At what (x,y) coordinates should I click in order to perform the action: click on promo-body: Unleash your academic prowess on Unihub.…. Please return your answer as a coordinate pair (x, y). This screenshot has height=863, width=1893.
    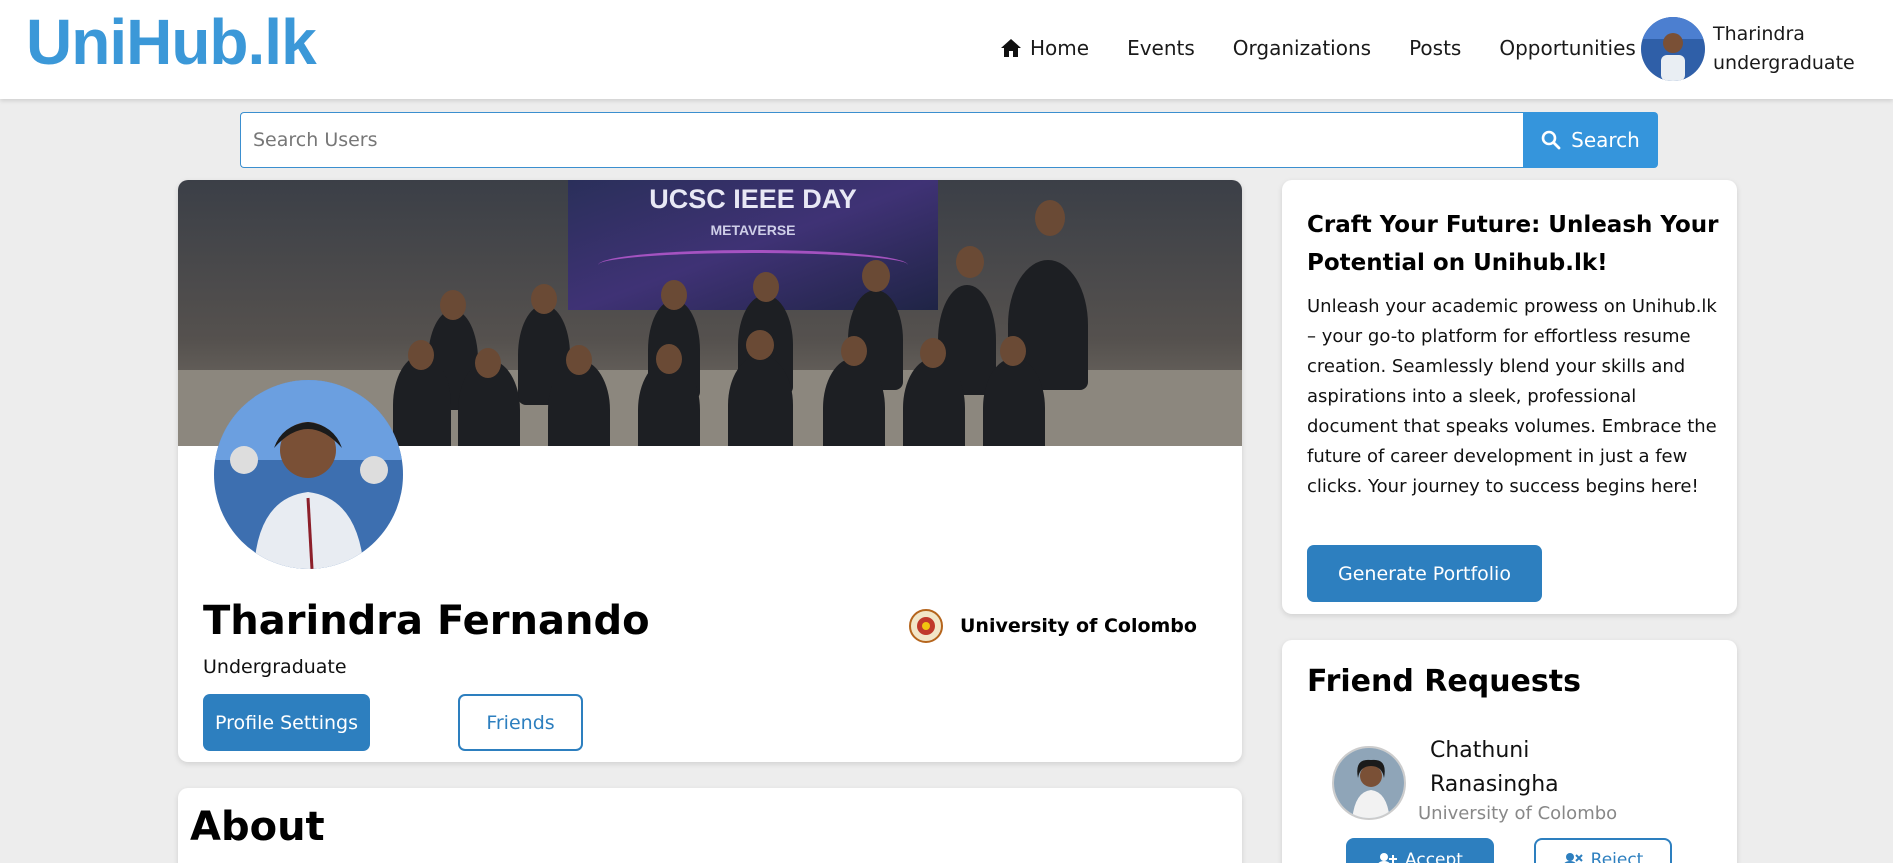
    Looking at the image, I should click on (1512, 396).